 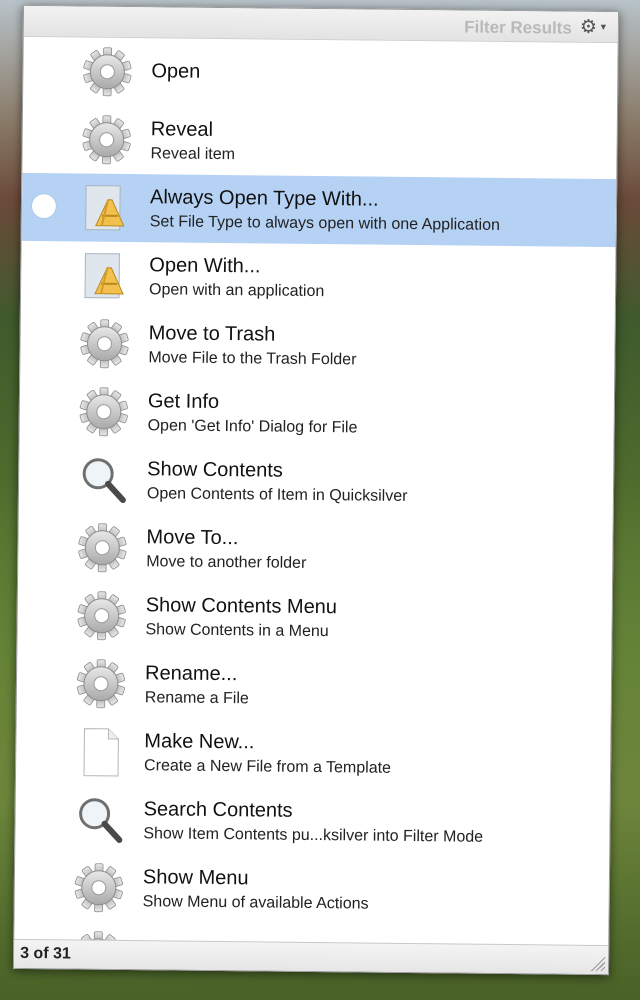 What do you see at coordinates (195, 878) in the screenshot?
I see `action-title: Show Menu` at bounding box center [195, 878].